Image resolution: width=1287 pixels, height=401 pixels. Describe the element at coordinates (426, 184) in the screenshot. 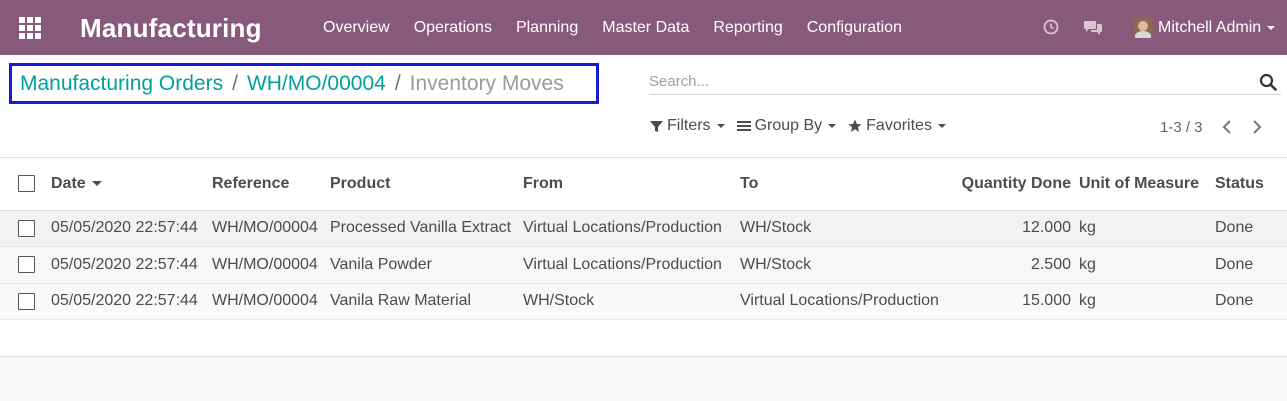

I see `column-header-product: Product` at that location.